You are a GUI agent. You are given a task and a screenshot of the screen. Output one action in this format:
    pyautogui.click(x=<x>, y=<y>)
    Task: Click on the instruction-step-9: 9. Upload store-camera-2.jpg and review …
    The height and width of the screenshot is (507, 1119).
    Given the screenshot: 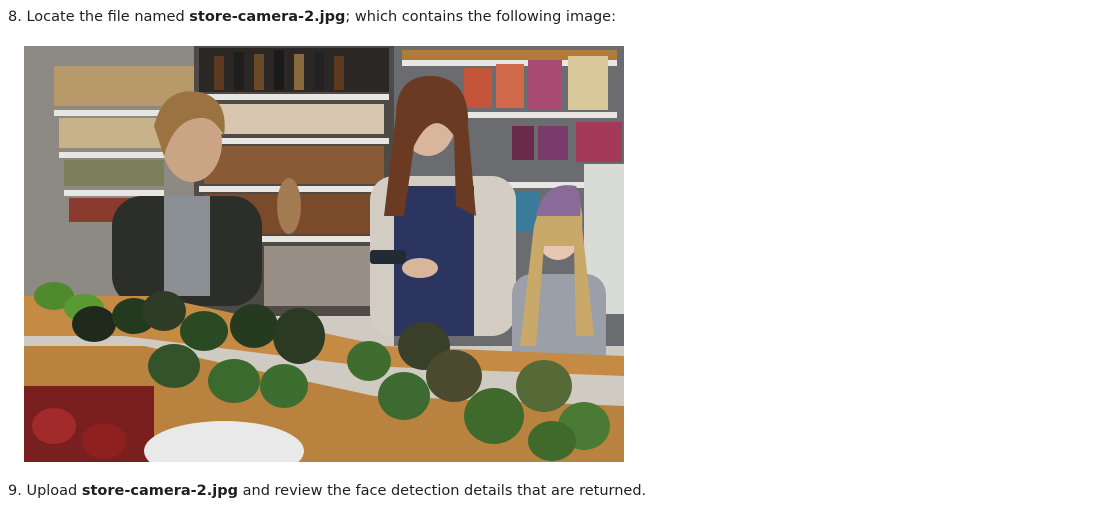 What is the action you would take?
    pyautogui.click(x=327, y=491)
    